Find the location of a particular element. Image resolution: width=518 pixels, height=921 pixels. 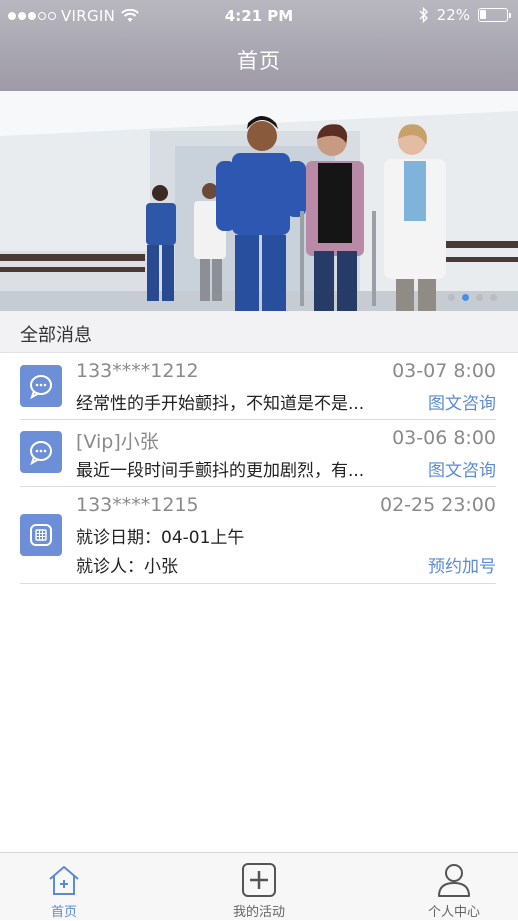

tab-my-activities: 我的活动 is located at coordinates (259, 887).